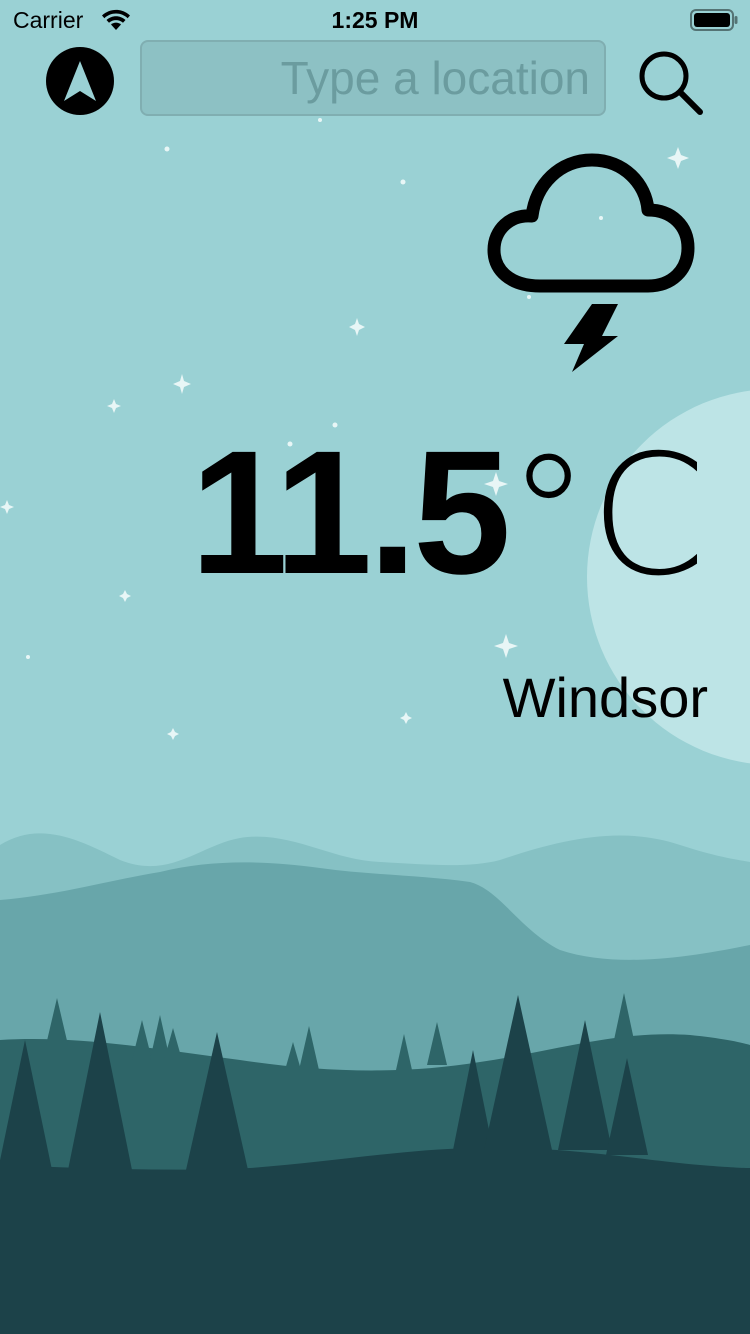 The image size is (750, 1334). What do you see at coordinates (606, 516) in the screenshot?
I see `temperature-unit: °C` at bounding box center [606, 516].